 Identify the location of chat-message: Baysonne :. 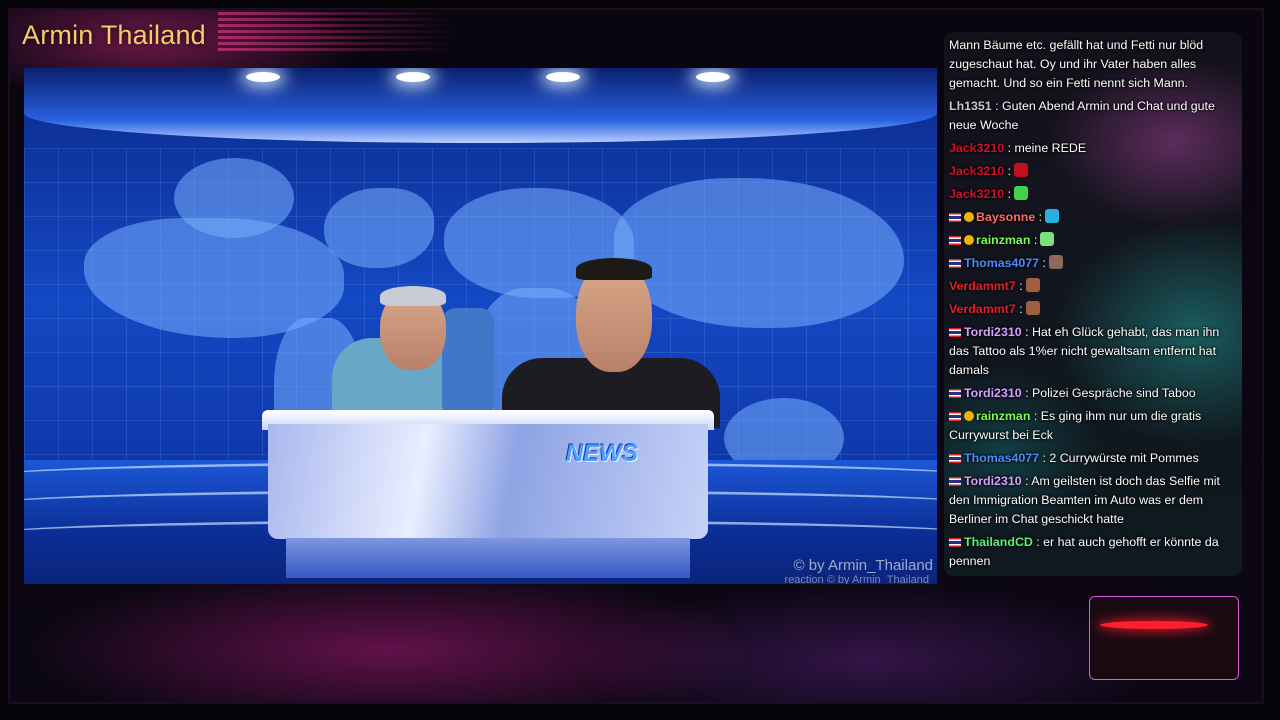
(1093, 217).